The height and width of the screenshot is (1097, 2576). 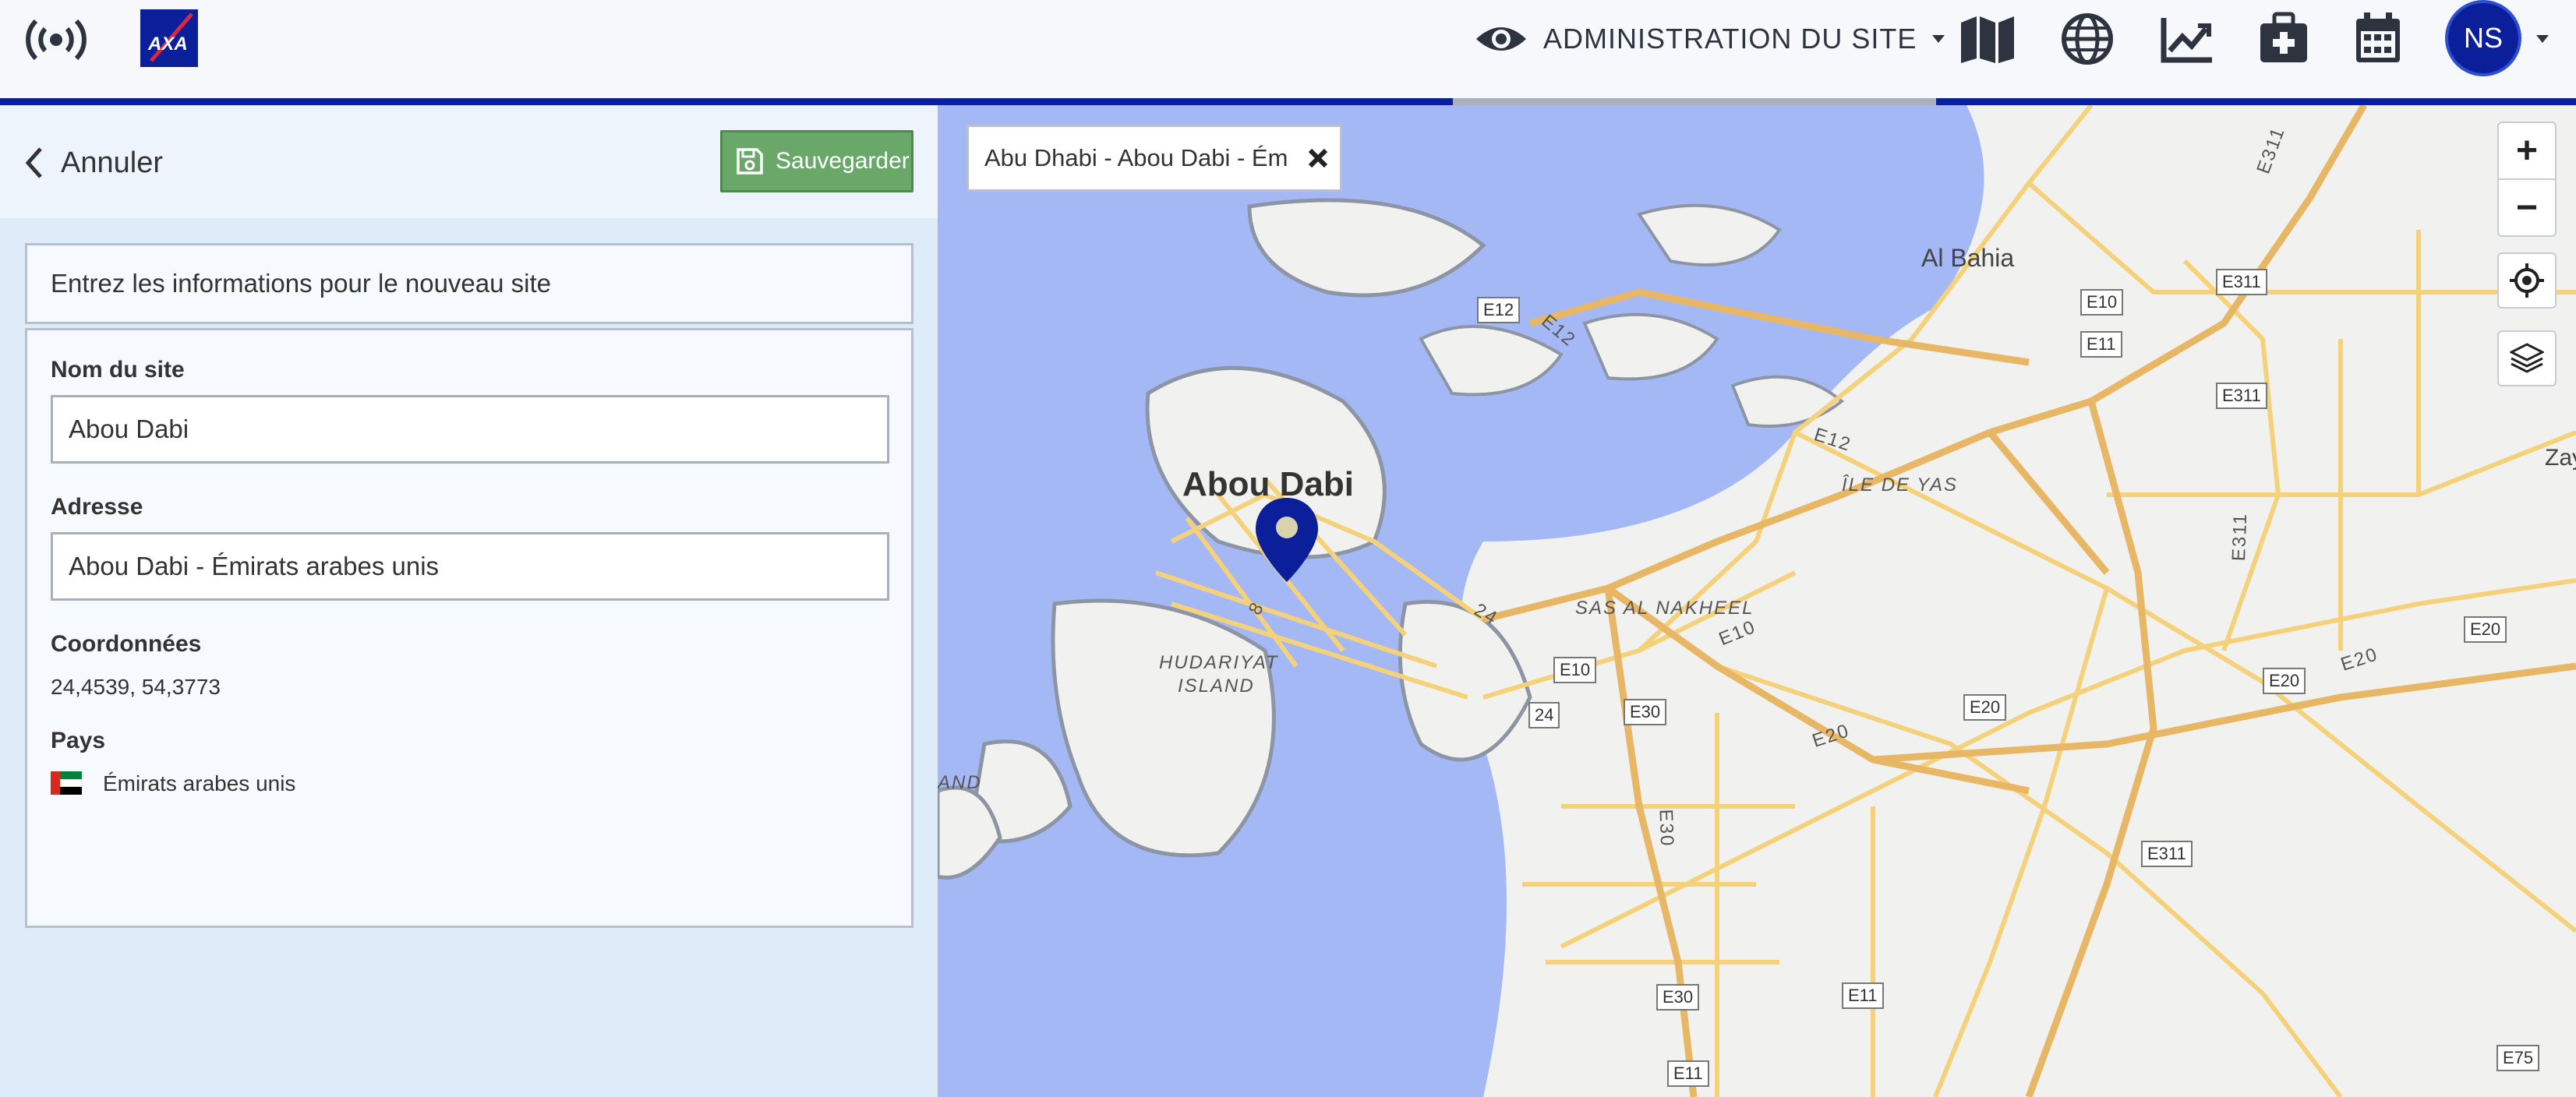 What do you see at coordinates (97, 507) in the screenshot?
I see `address-label: Adresse` at bounding box center [97, 507].